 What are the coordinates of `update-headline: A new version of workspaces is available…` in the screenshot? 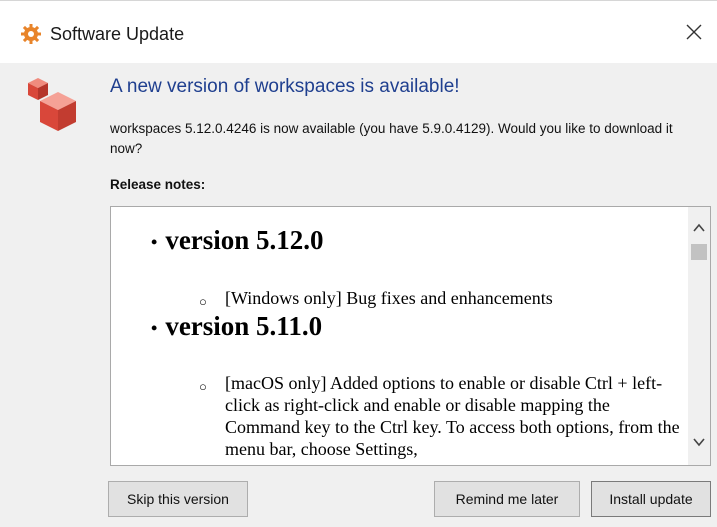 It's located at (285, 86).